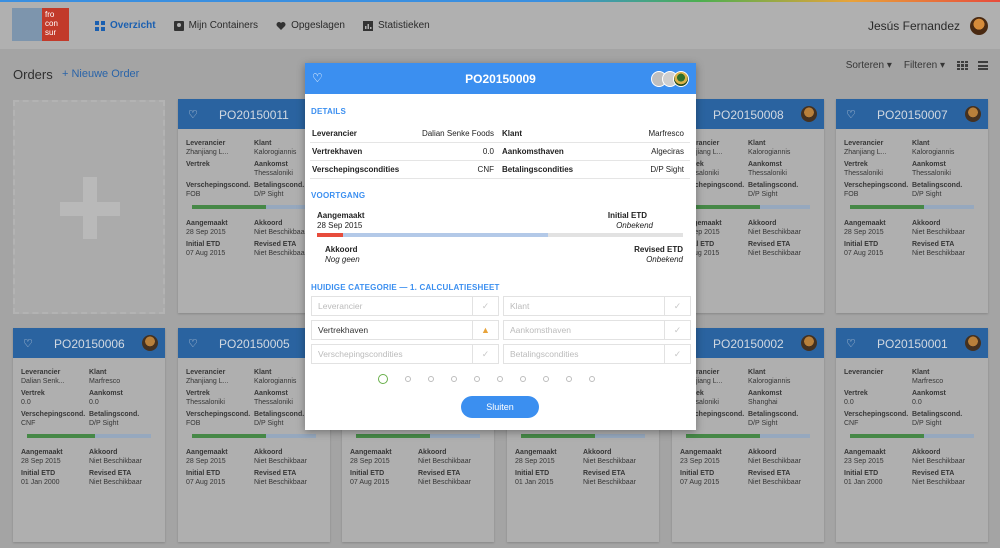  I want to click on progress-bar-current, so click(330, 235).